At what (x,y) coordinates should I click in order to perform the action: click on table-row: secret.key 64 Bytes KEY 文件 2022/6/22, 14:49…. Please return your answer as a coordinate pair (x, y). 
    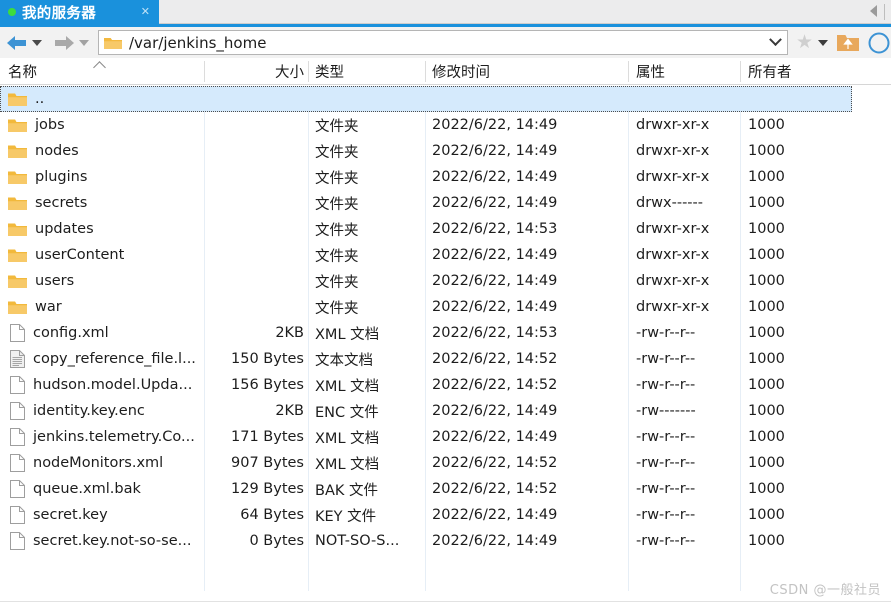
    Looking at the image, I should click on (445, 515).